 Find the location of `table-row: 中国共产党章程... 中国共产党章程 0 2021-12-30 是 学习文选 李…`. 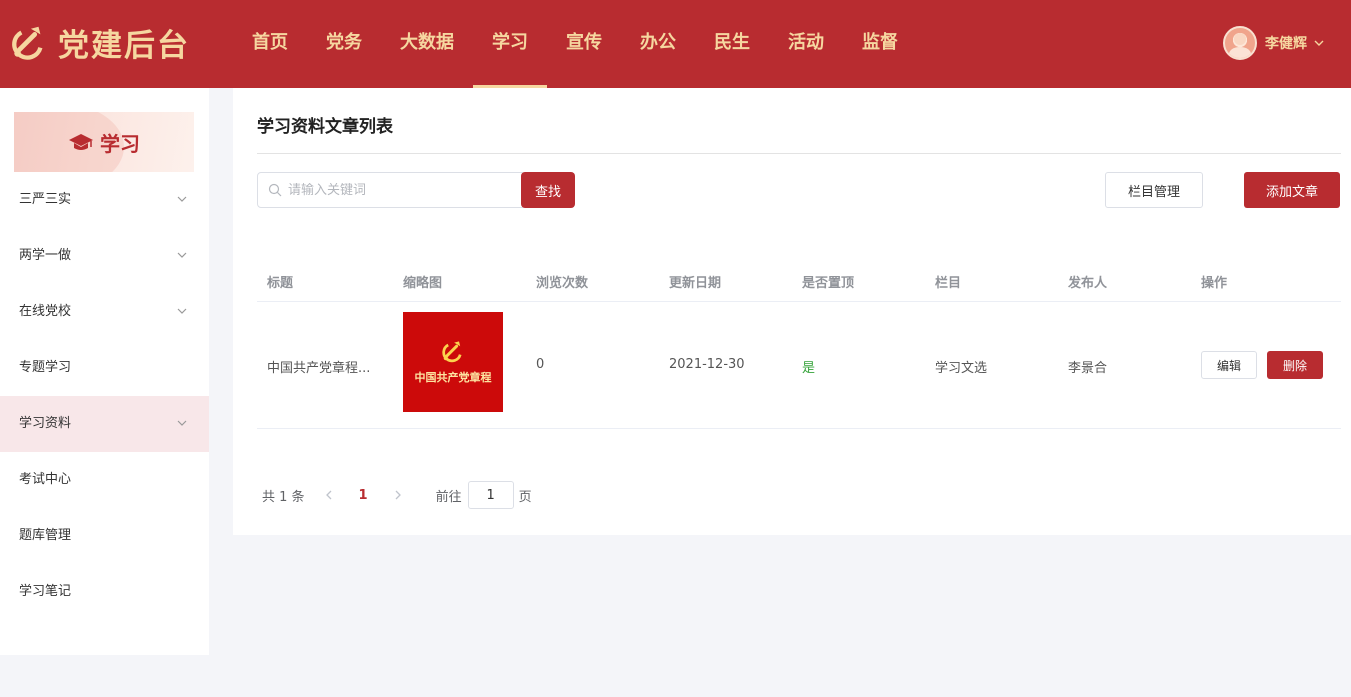

table-row: 中国共产党章程... 中国共产党章程 0 2021-12-30 是 学习文选 李… is located at coordinates (799, 365).